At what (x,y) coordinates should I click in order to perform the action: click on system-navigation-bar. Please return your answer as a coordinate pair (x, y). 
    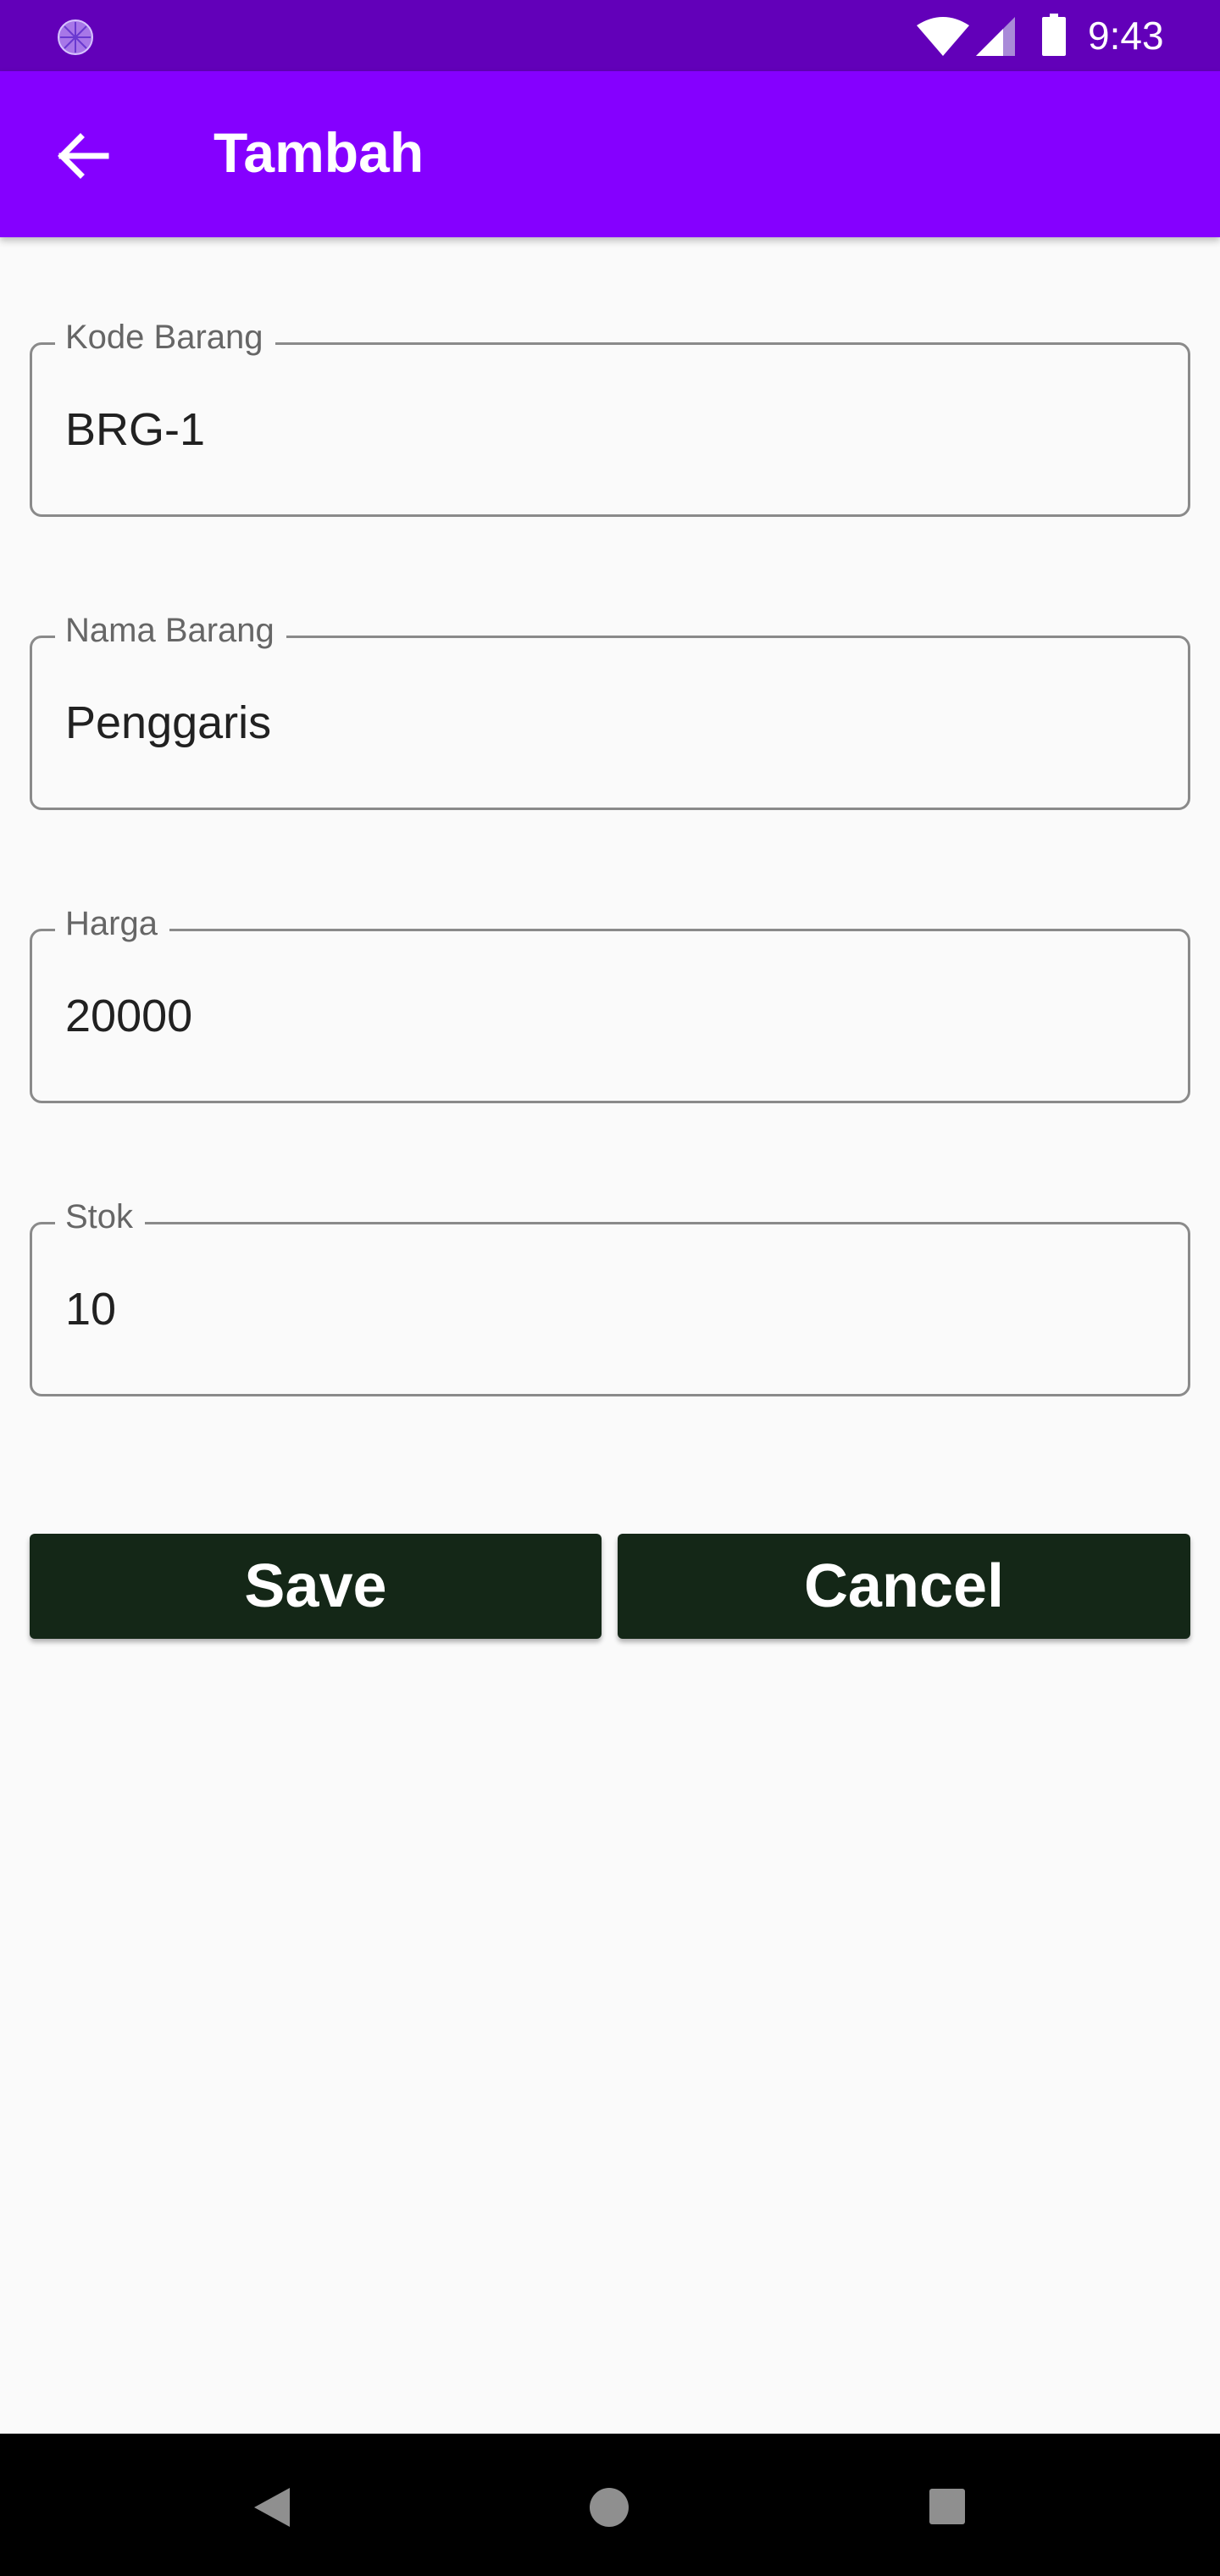
    Looking at the image, I should click on (610, 2505).